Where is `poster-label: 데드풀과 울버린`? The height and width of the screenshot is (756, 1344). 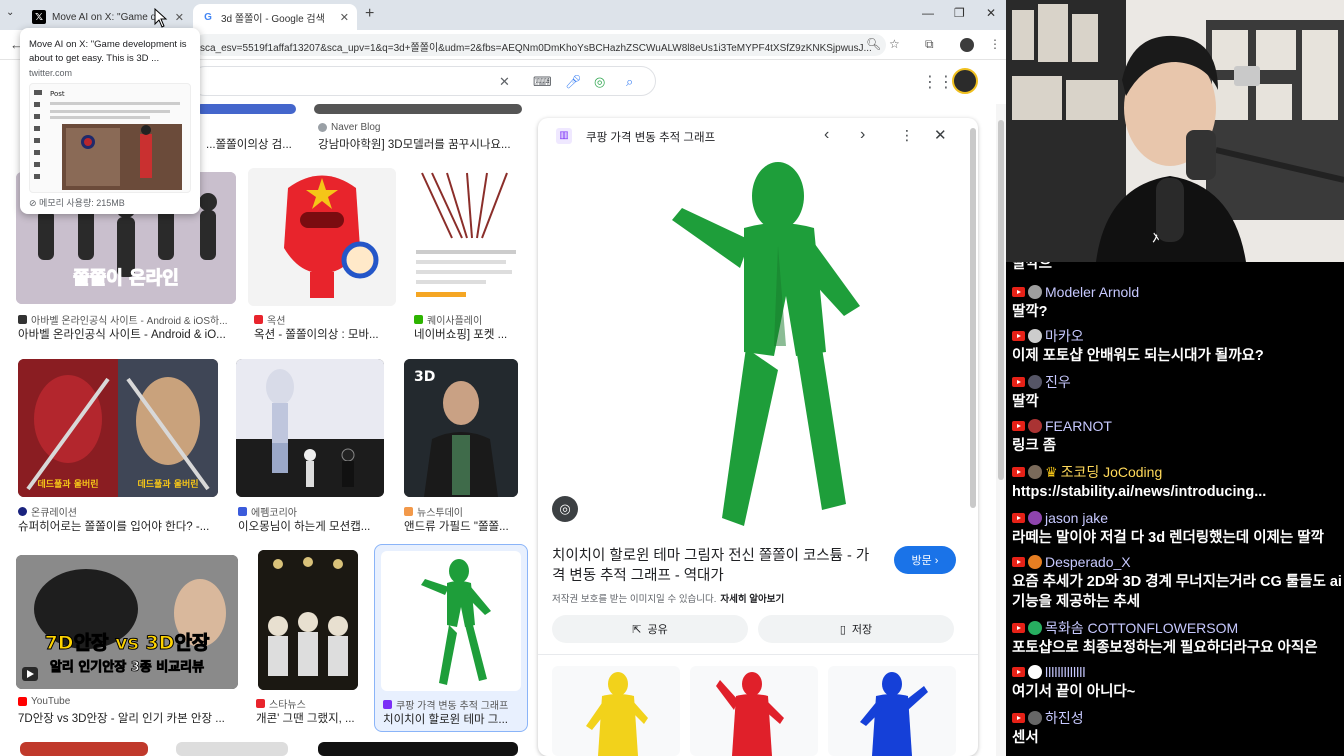
poster-label: 데드풀과 울버린 is located at coordinates (167, 484).